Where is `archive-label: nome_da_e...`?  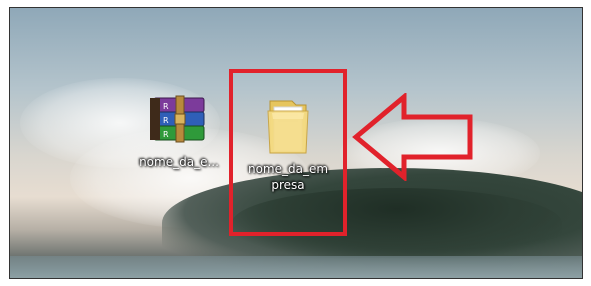 archive-label: nome_da_e... is located at coordinates (179, 162).